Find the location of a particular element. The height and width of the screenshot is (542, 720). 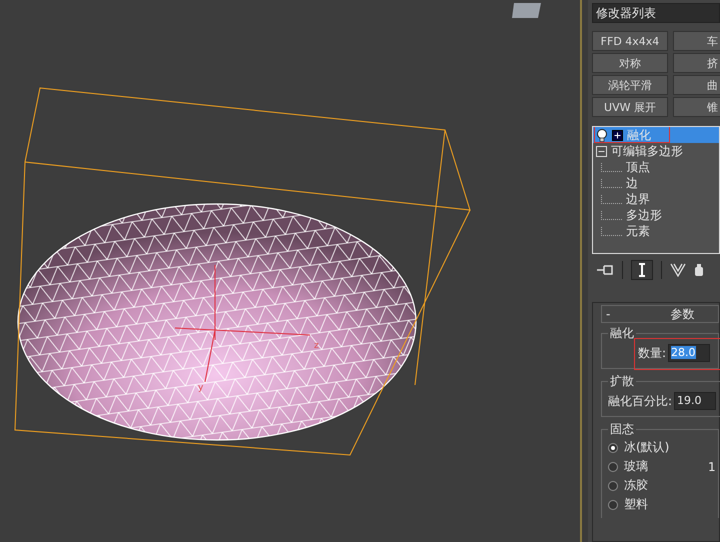

group-label: 扩散 is located at coordinates (622, 381).